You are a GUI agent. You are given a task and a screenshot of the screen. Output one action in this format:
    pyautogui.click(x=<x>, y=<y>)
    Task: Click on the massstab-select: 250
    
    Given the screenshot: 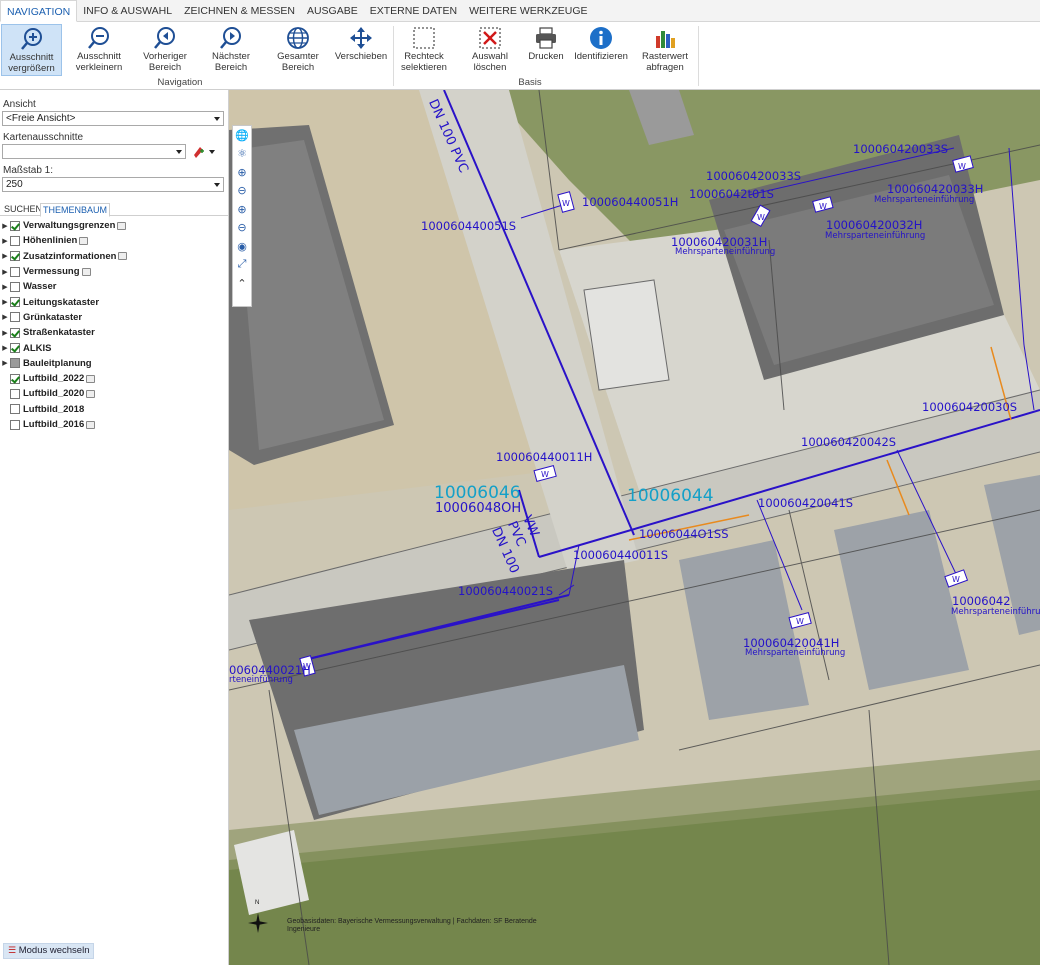 What is the action you would take?
    pyautogui.click(x=113, y=184)
    